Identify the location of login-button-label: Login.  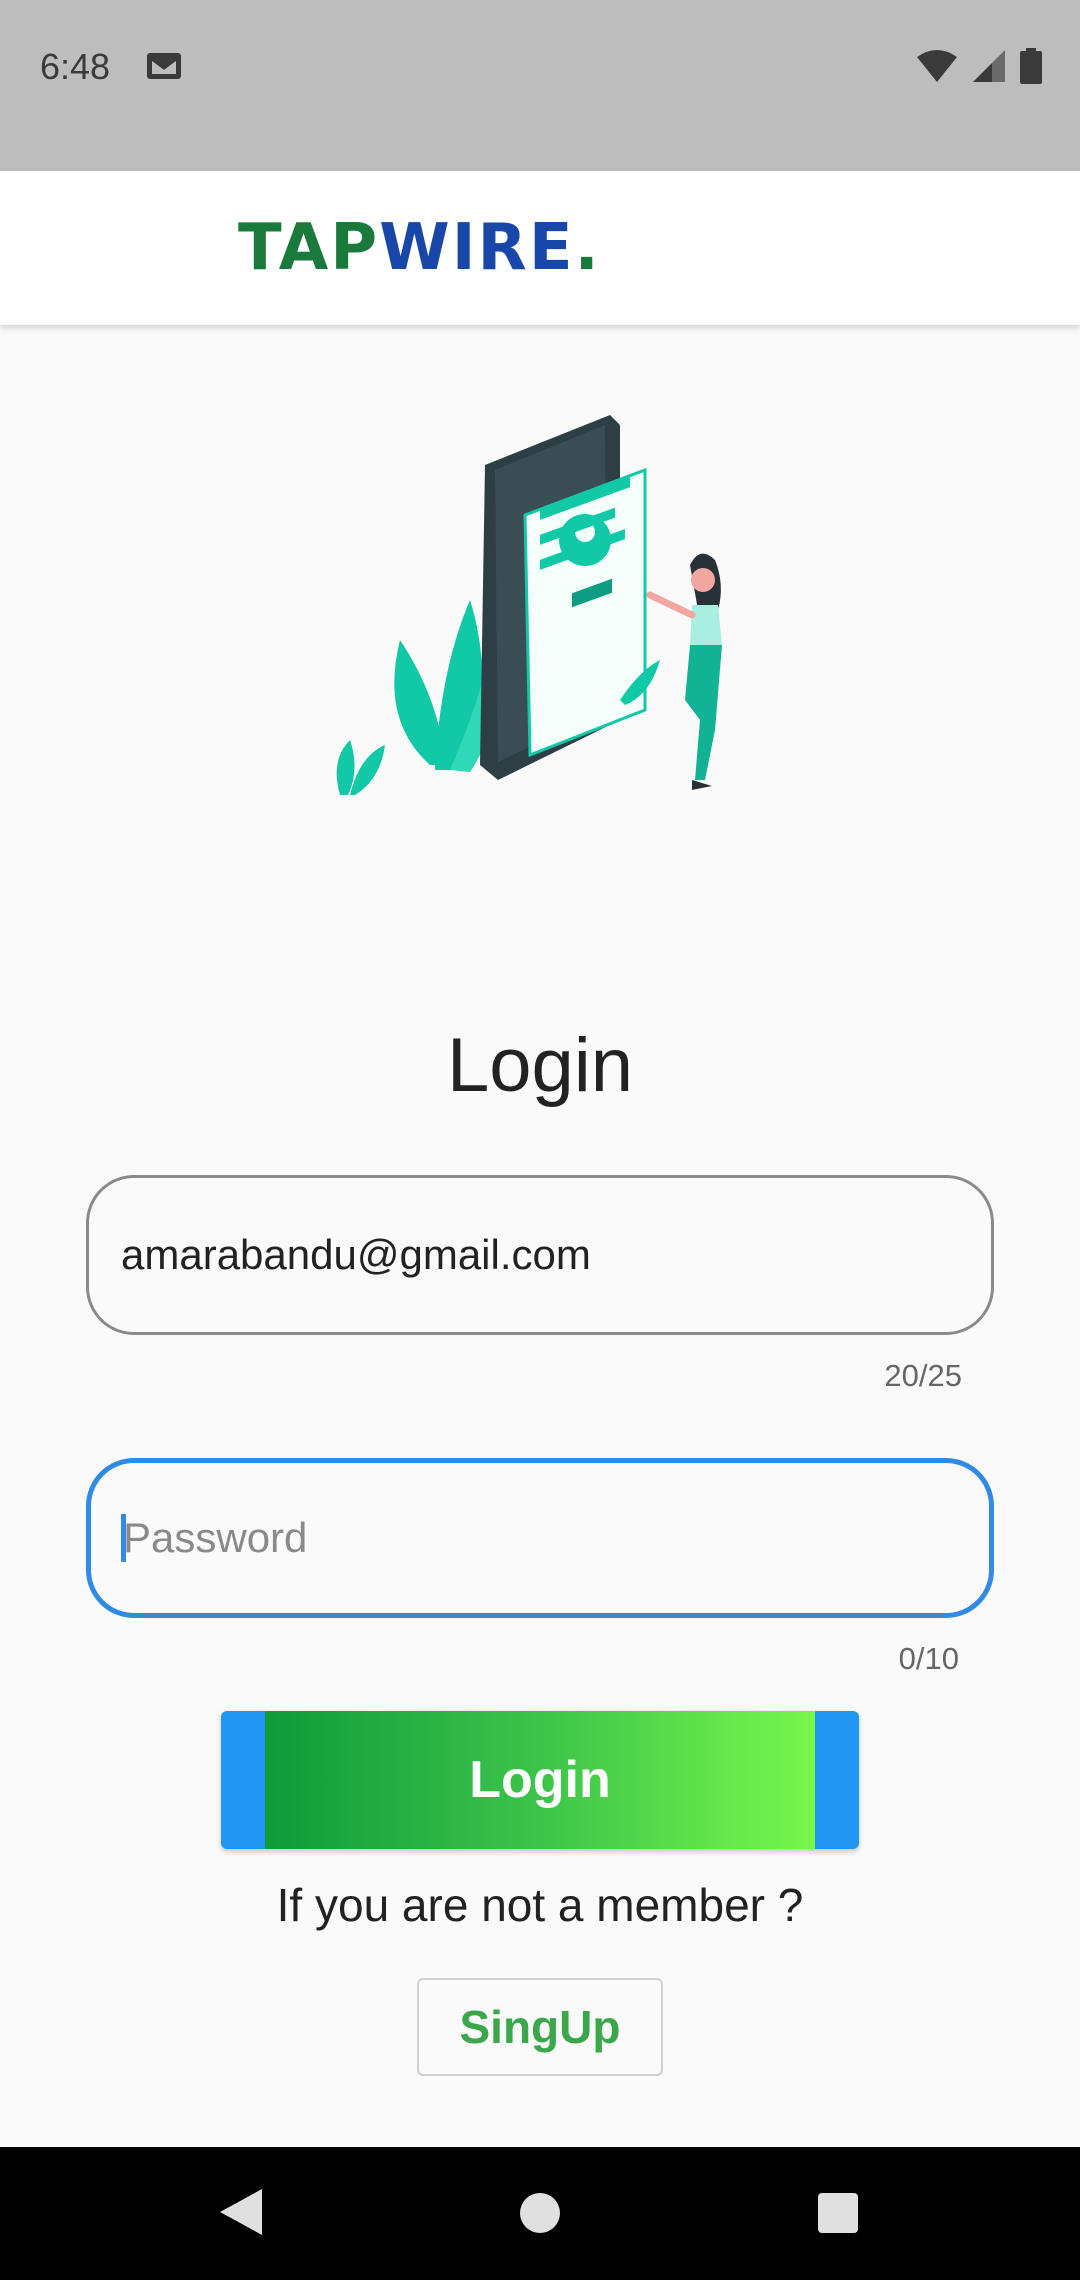
(540, 1780).